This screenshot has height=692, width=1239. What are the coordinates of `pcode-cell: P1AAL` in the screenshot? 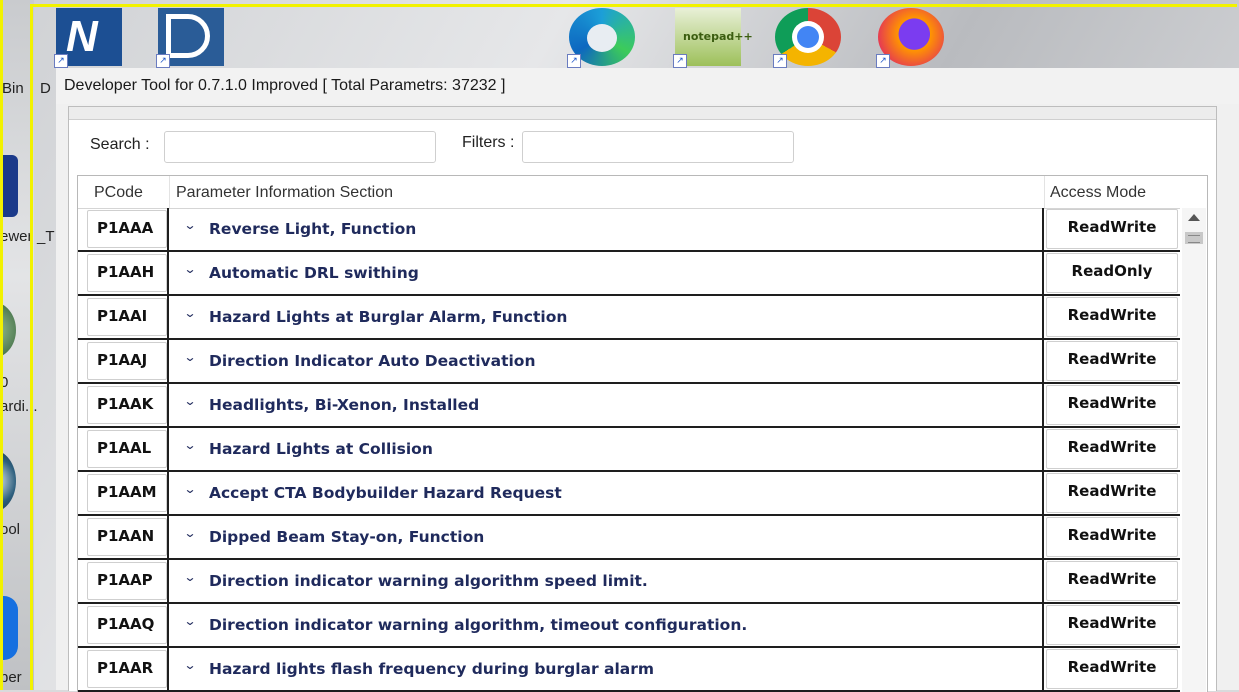 It's located at (123, 449).